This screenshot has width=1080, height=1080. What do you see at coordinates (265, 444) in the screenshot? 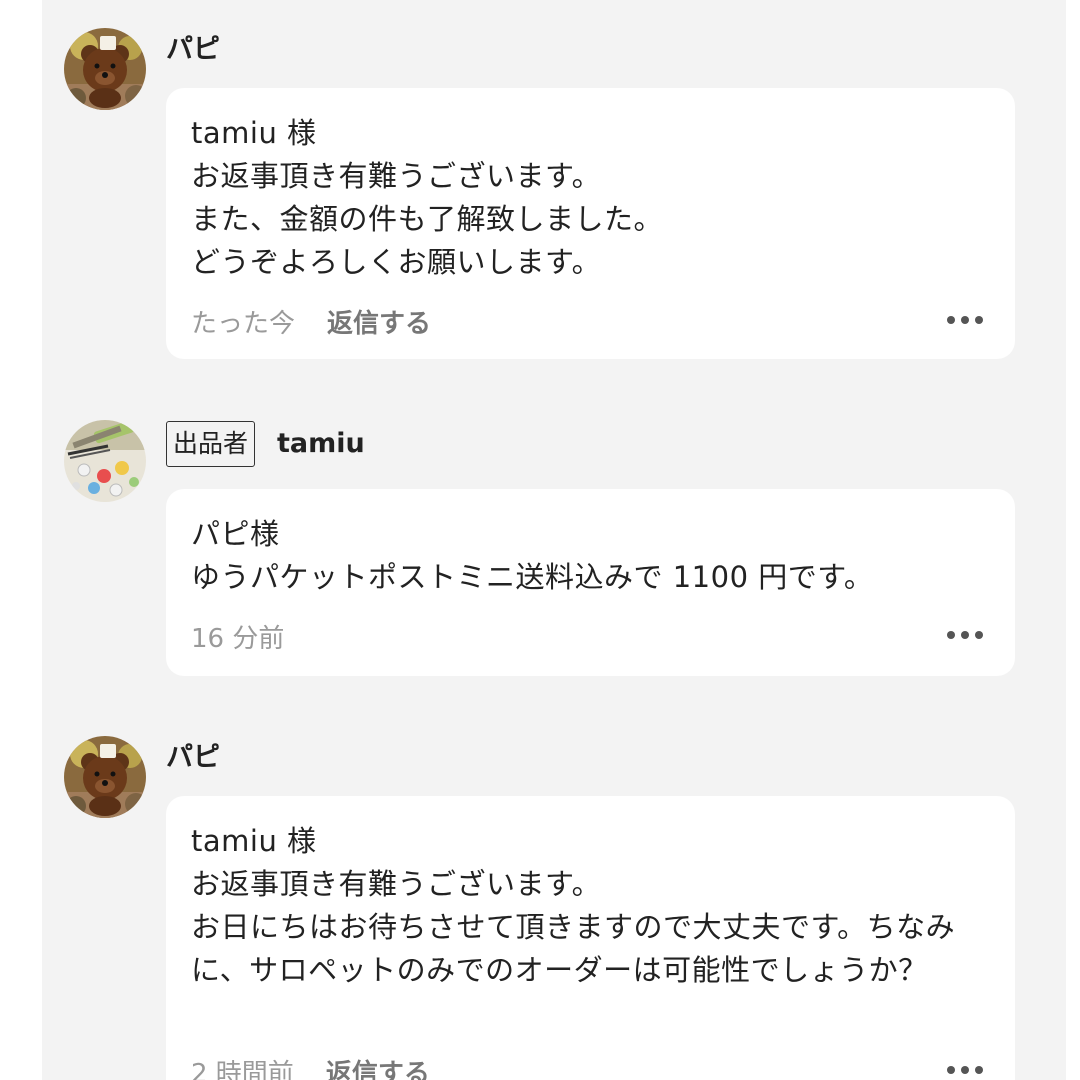
I see `comment-header: 出品者 tamiu` at bounding box center [265, 444].